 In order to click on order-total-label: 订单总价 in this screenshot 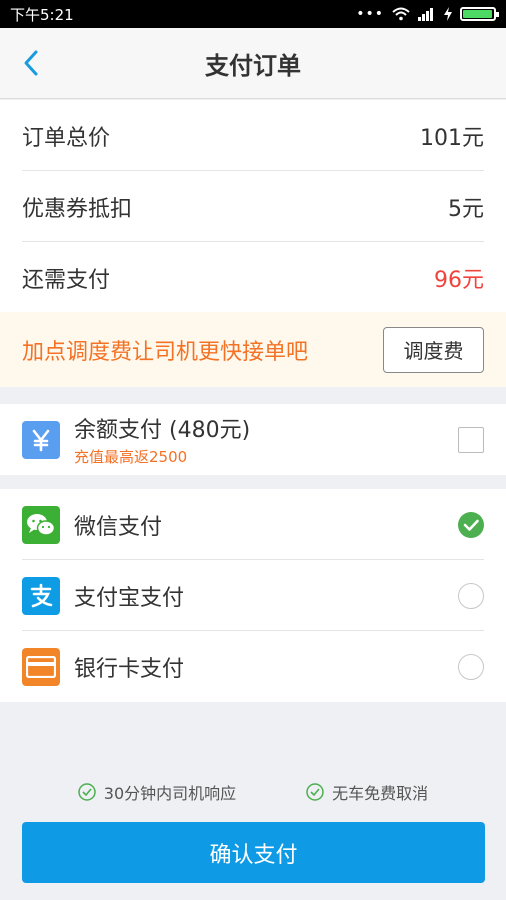, I will do `click(66, 138)`.